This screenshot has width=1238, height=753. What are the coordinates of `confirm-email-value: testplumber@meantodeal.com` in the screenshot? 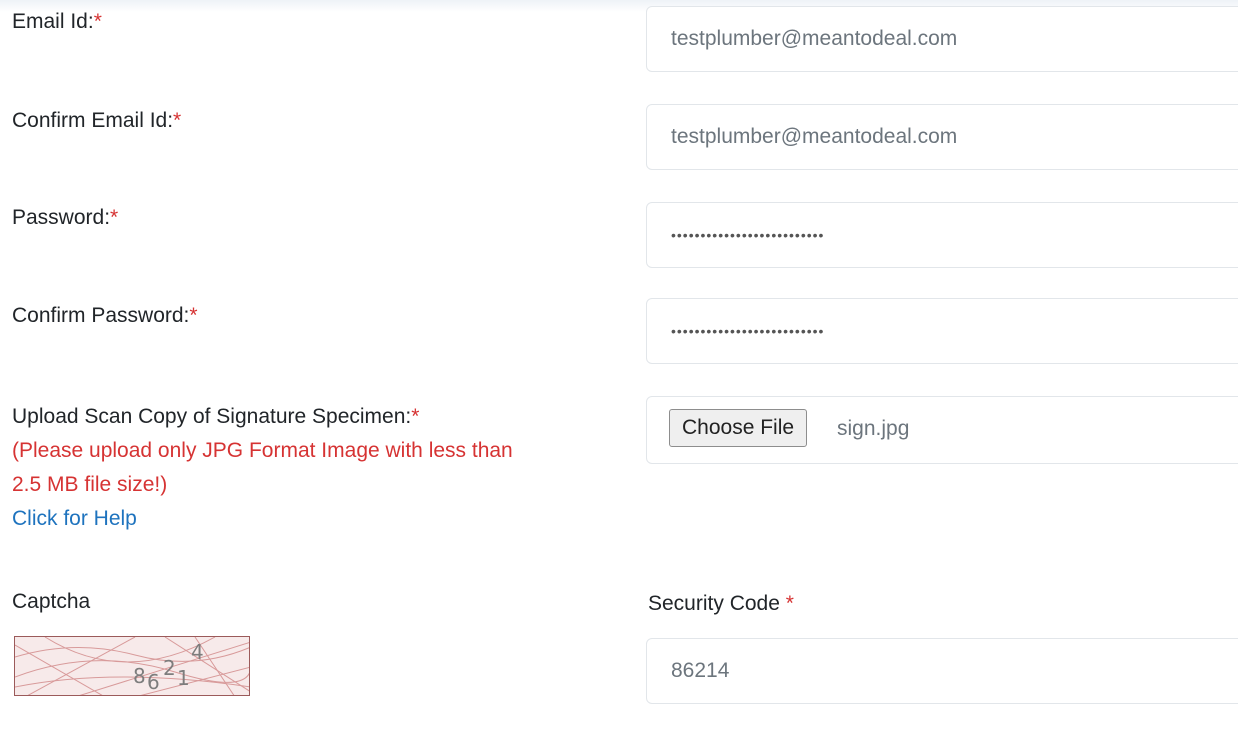 It's located at (814, 136).